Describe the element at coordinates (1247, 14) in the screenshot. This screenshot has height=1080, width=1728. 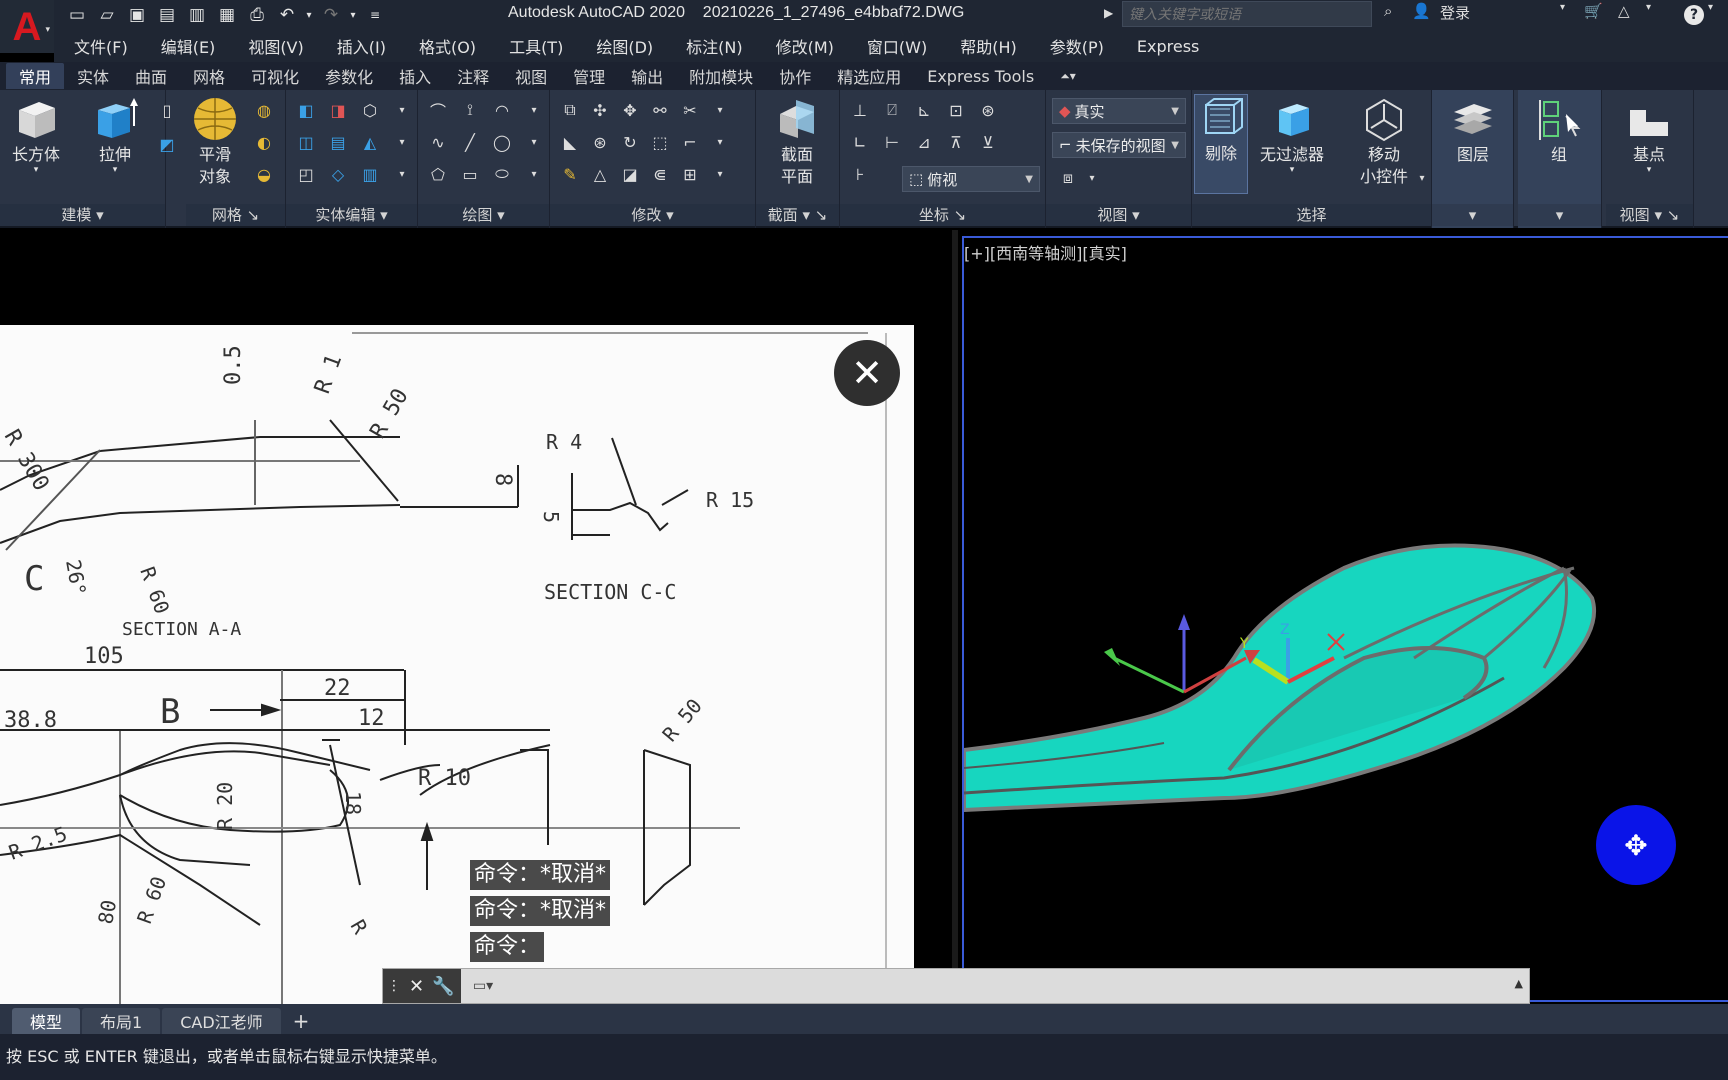
I see `search-input` at that location.